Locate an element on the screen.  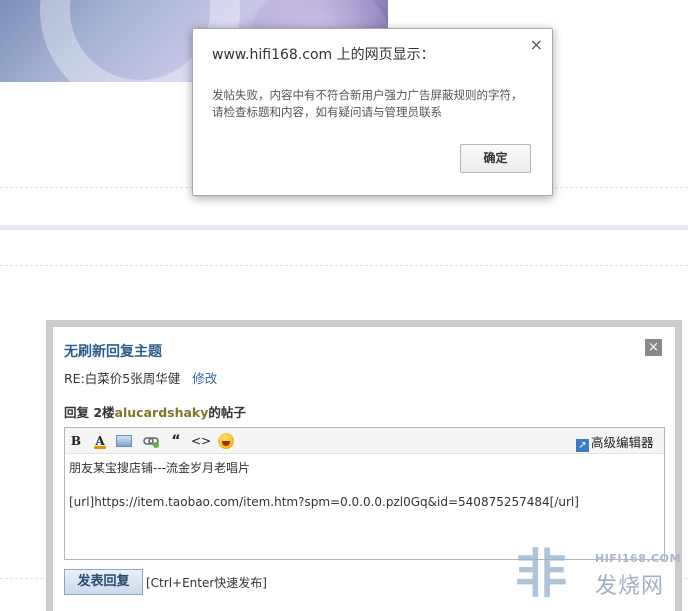
reply-dialog-title: 无刷新回复主题 is located at coordinates (113, 352).